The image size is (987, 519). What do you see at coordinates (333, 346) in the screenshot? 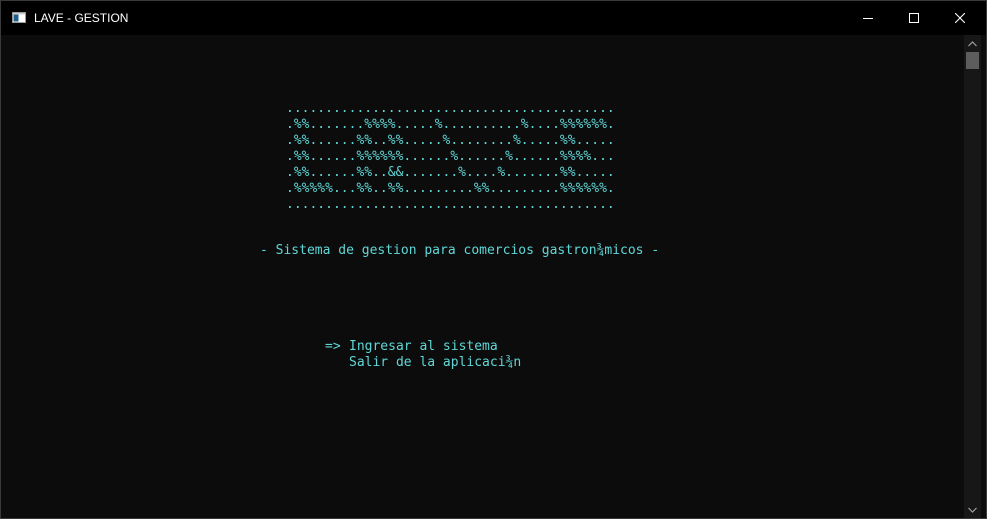
I see `menu-cursor: =>` at bounding box center [333, 346].